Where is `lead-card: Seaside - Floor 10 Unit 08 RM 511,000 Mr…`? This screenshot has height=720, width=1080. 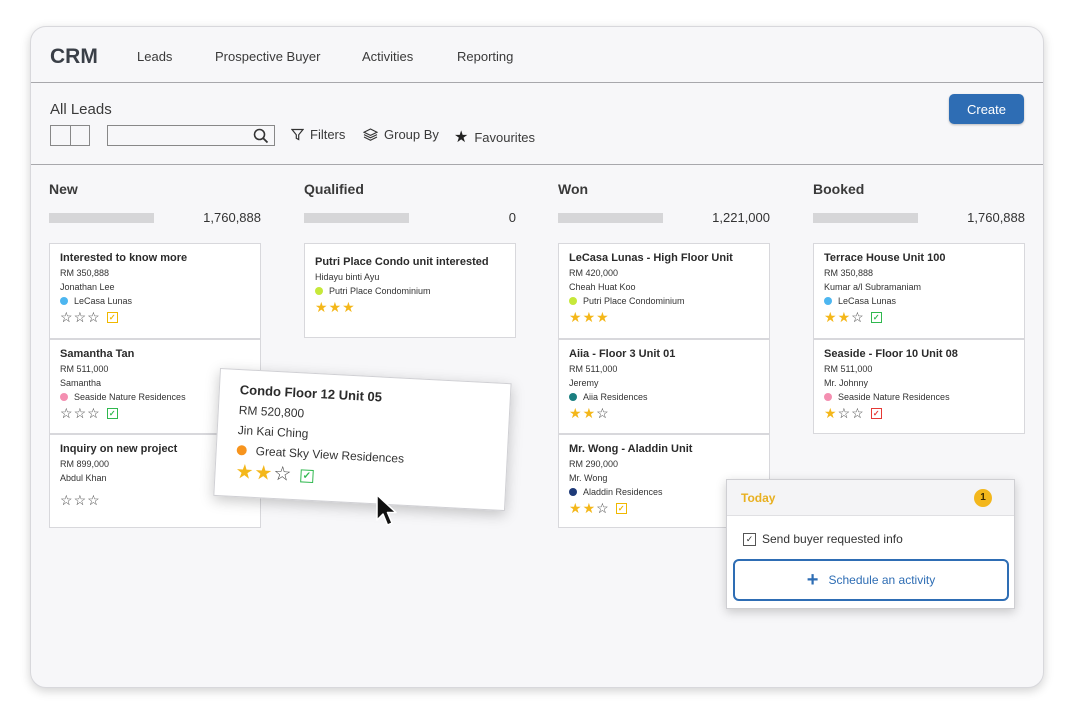 lead-card: Seaside - Floor 10 Unit 08 RM 511,000 Mr… is located at coordinates (919, 386).